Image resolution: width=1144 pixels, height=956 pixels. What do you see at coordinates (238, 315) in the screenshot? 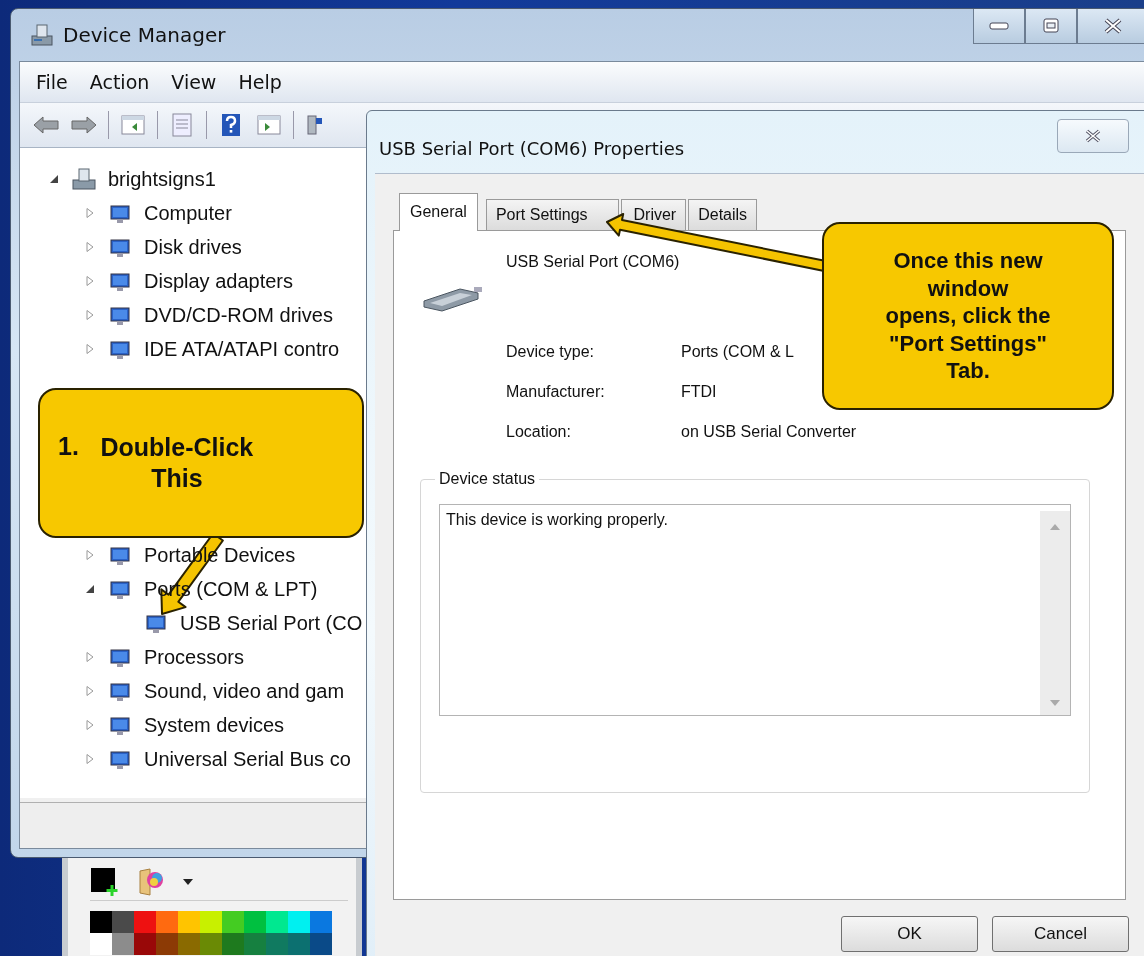
I see `tree-item: DVD/CD-ROM drives` at bounding box center [238, 315].